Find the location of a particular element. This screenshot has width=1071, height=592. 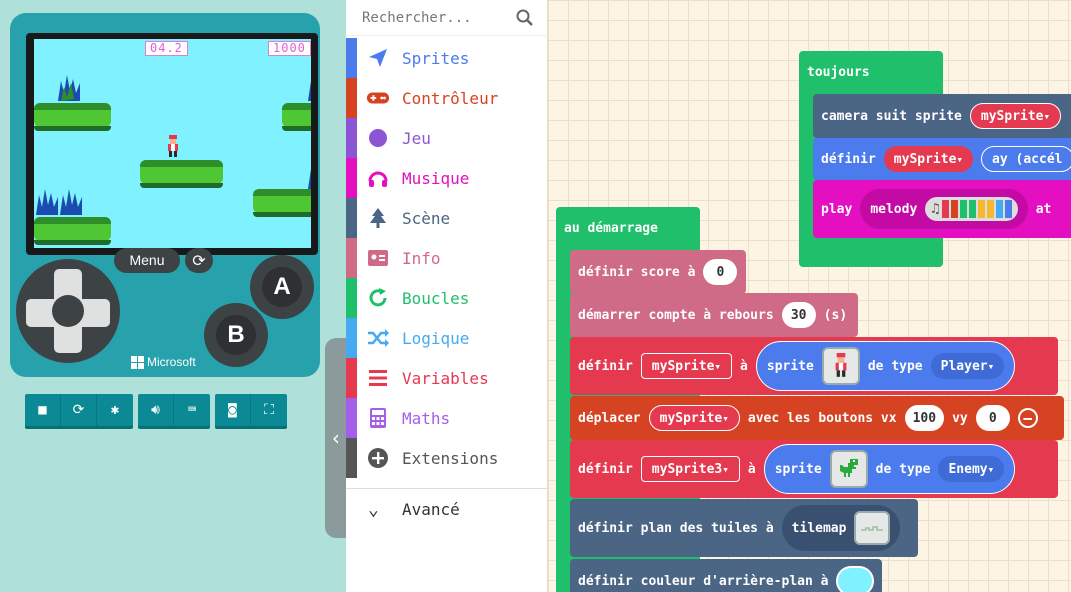

score-value-input: 0 is located at coordinates (720, 272).